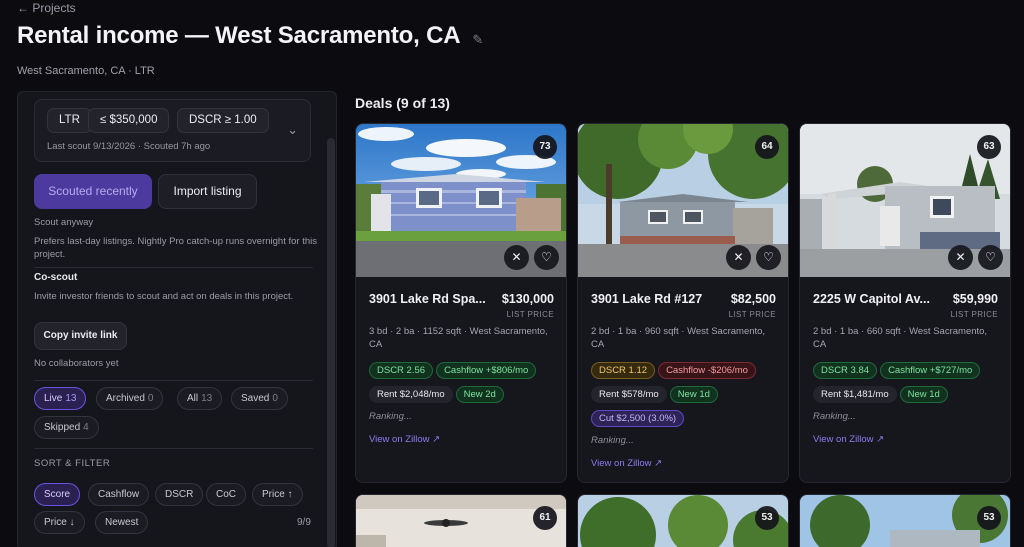 The height and width of the screenshot is (547, 1024). What do you see at coordinates (461, 200) in the screenshot?
I see `listing-photo: 73 ✕ ♡` at bounding box center [461, 200].